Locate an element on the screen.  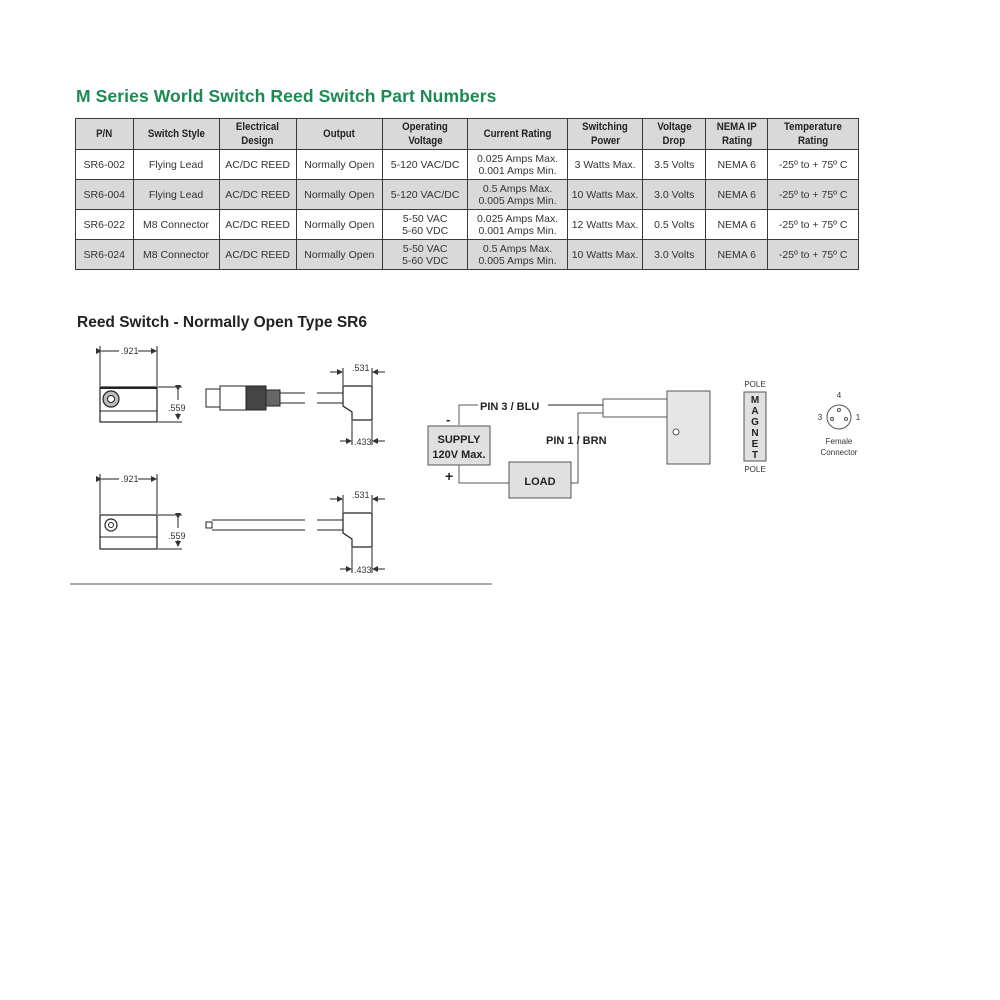
cell-pn: SR6-024 is located at coordinates (104, 254).